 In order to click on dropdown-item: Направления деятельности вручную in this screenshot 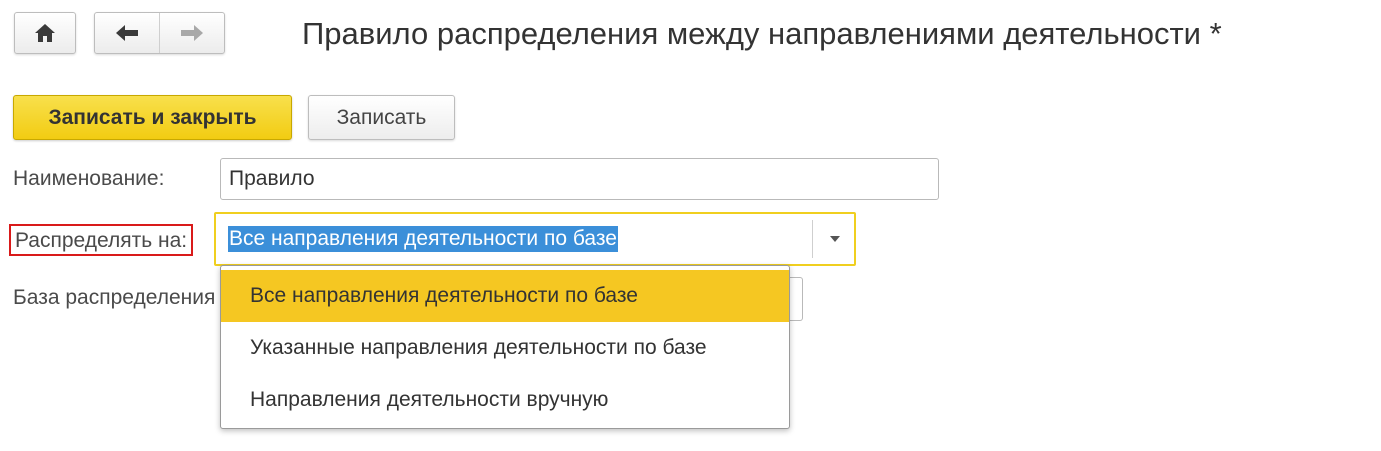, I will do `click(505, 400)`.